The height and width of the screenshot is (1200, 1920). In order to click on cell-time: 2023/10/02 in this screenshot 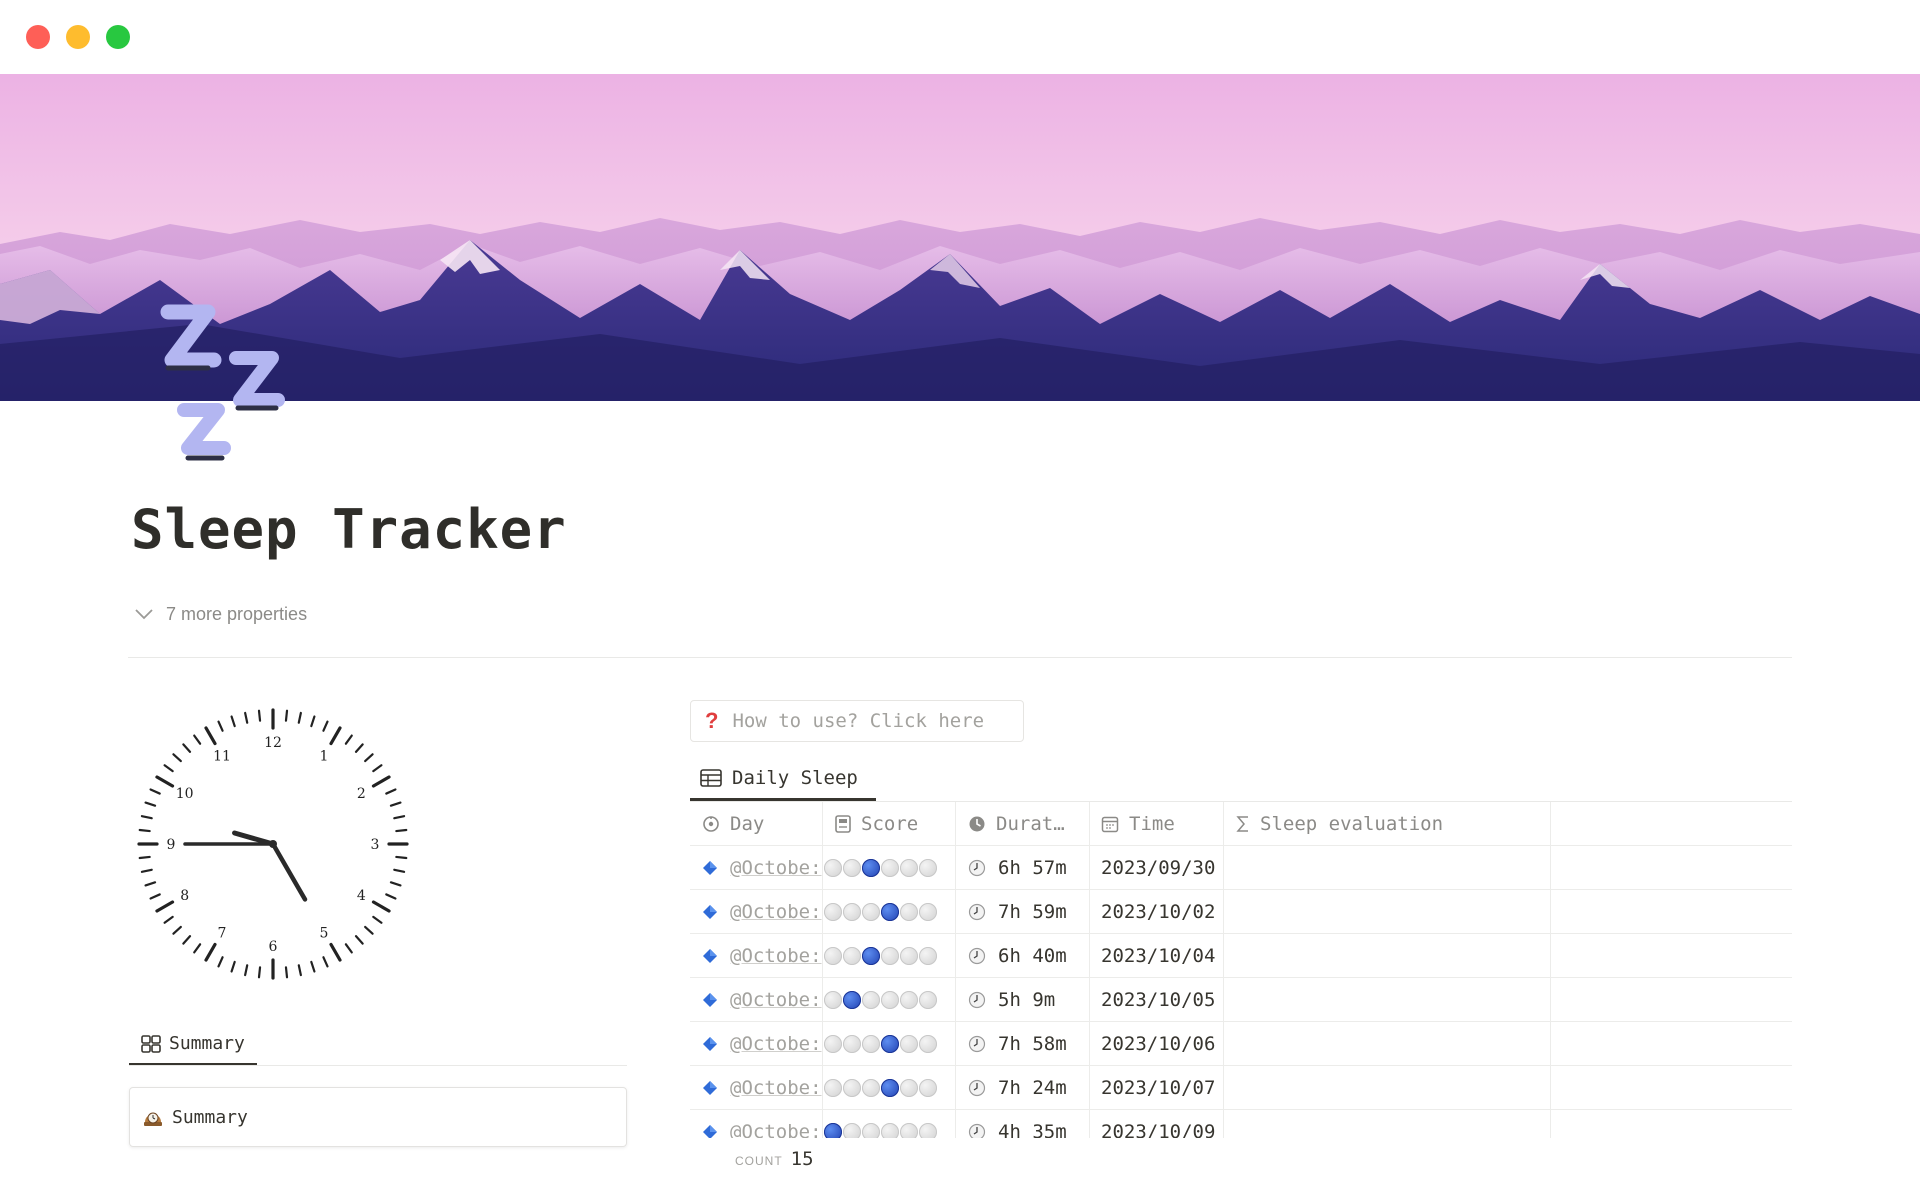, I will do `click(1157, 911)`.